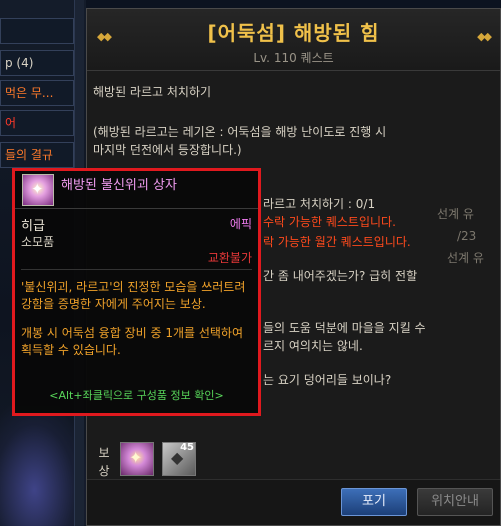  I want to click on quest-list-item, so click(37, 31).